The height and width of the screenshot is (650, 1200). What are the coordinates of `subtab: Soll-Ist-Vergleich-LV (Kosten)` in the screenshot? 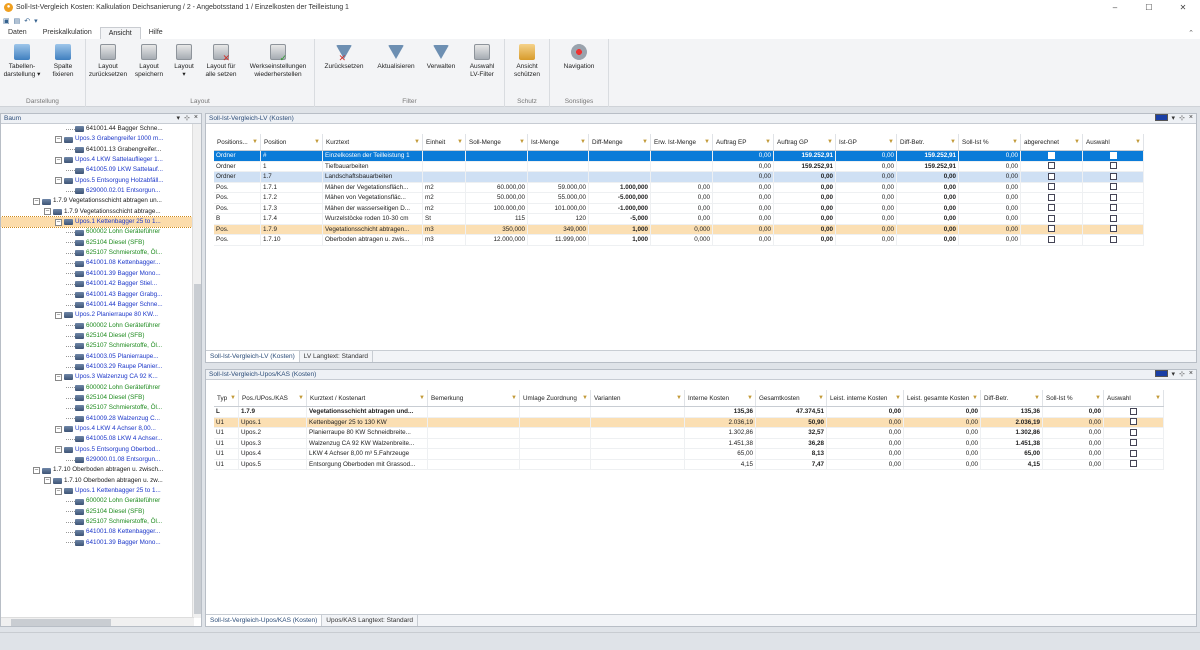 It's located at (253, 356).